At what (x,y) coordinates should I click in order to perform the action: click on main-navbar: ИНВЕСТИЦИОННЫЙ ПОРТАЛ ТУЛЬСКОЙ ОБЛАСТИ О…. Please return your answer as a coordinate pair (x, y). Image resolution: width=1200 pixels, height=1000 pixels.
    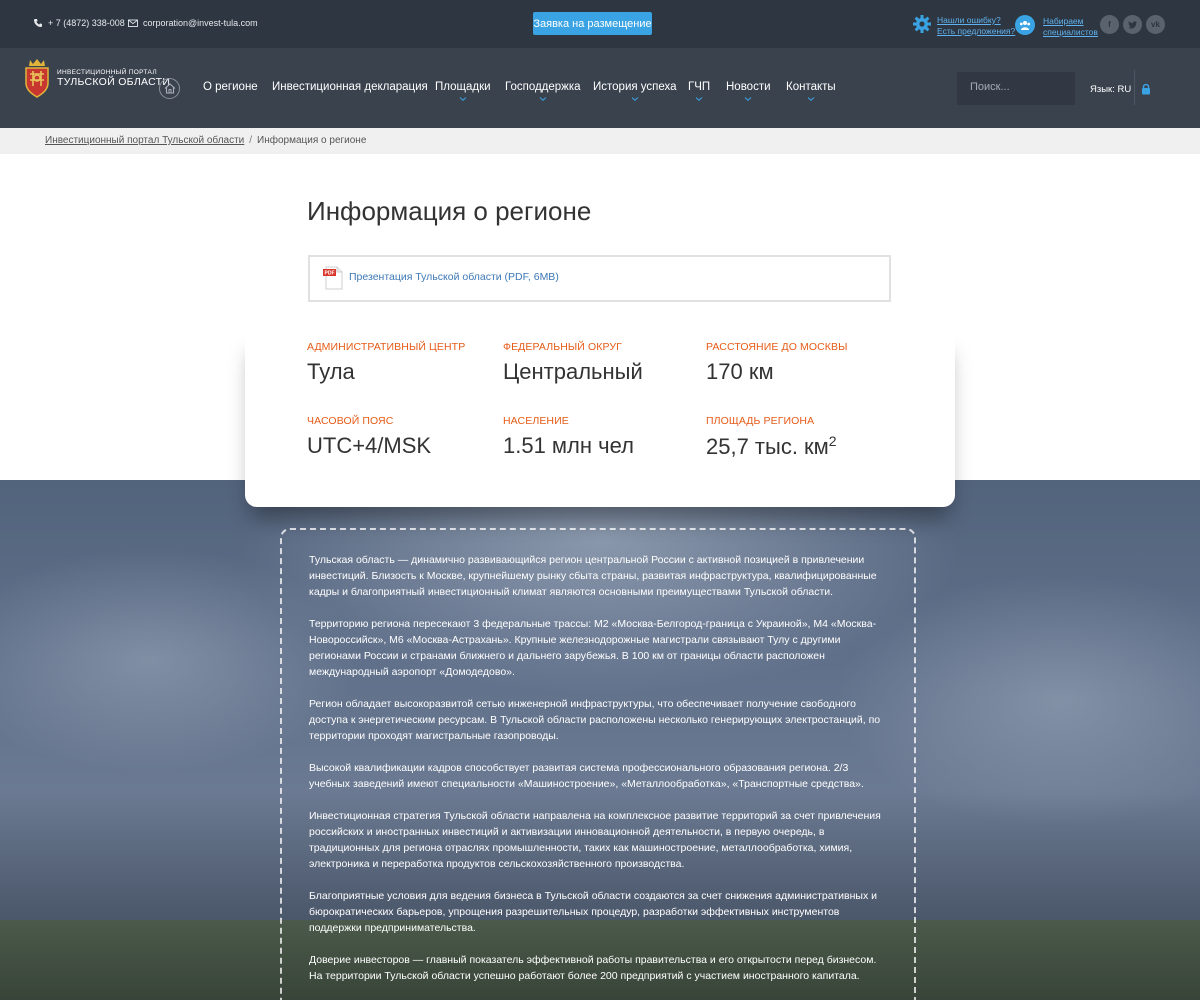
    Looking at the image, I should click on (600, 88).